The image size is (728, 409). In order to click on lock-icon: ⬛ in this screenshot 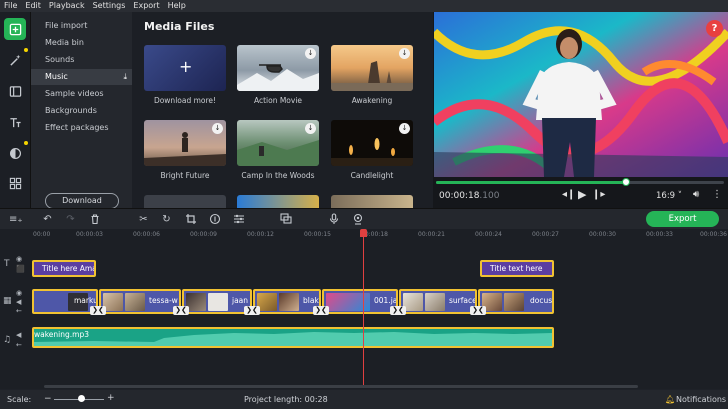, I will do `click(20, 269)`.